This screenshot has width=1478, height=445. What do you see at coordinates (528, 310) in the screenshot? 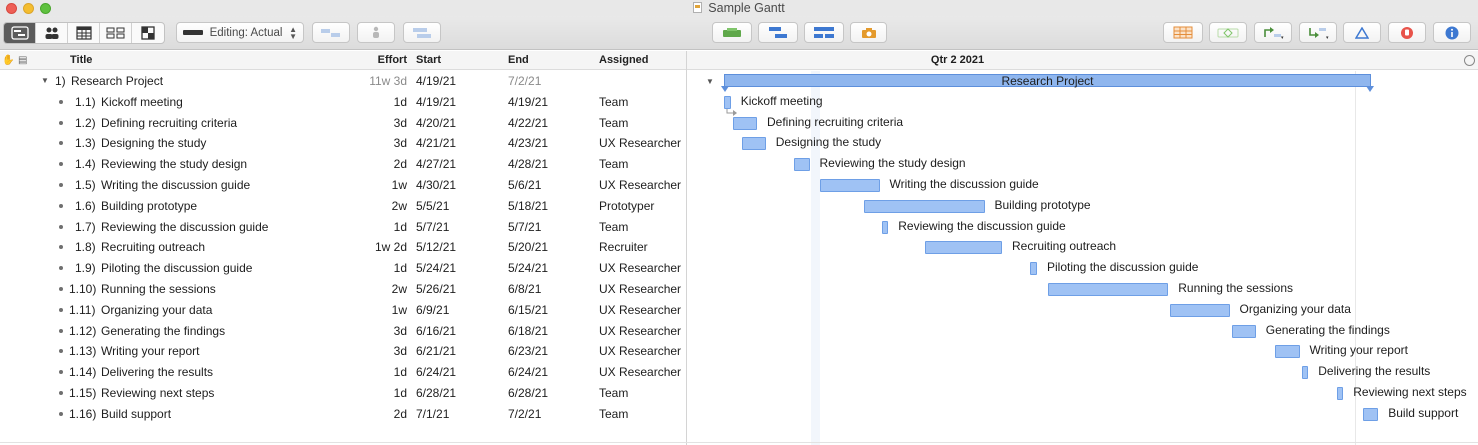
I see `task-end: 6/15/21` at bounding box center [528, 310].